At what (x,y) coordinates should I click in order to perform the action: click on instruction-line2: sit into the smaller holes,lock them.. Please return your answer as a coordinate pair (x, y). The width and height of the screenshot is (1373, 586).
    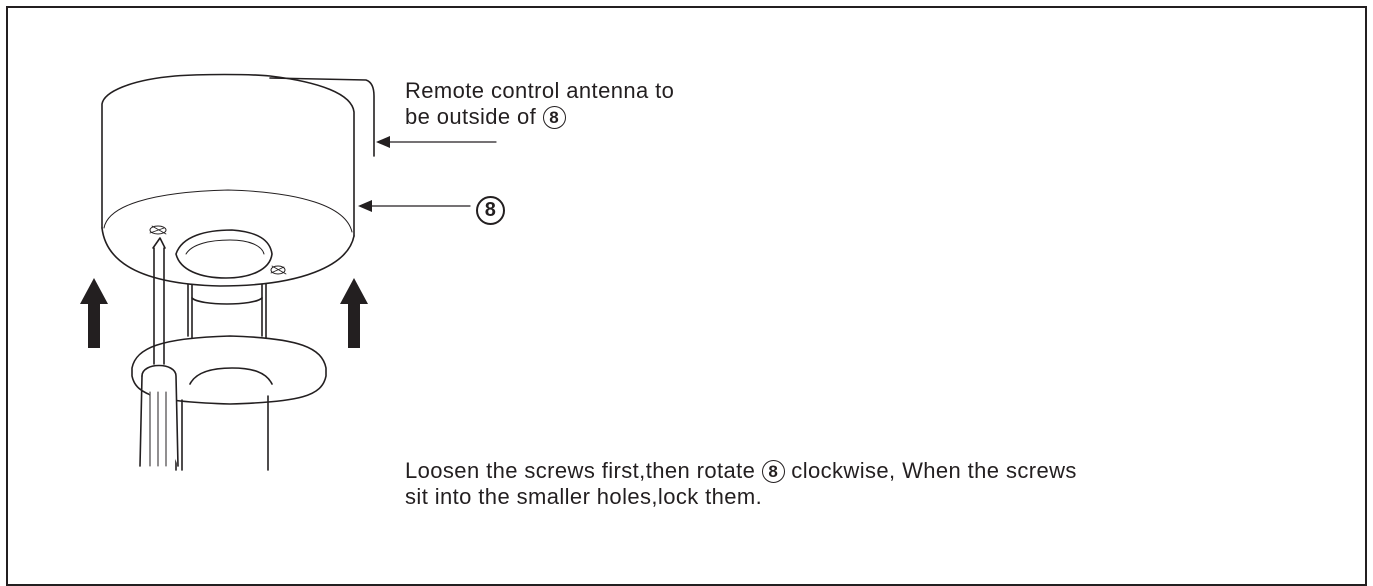
    Looking at the image, I should click on (584, 496).